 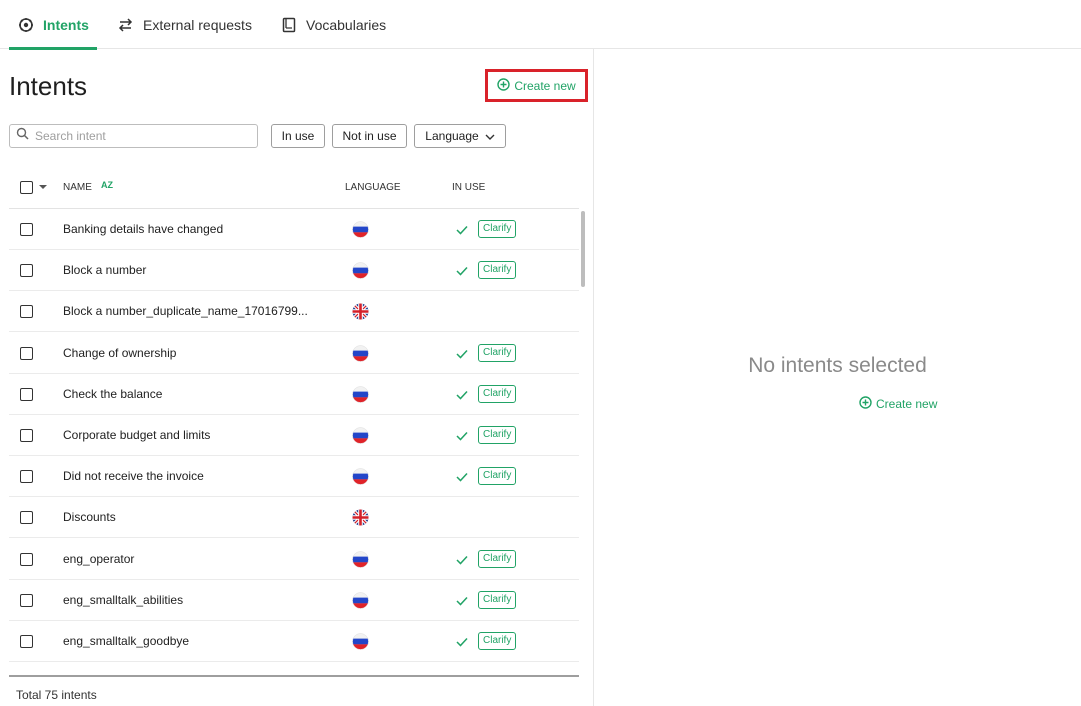 I want to click on table-row: Corporate budget and limits Clarify, so click(x=294, y=435).